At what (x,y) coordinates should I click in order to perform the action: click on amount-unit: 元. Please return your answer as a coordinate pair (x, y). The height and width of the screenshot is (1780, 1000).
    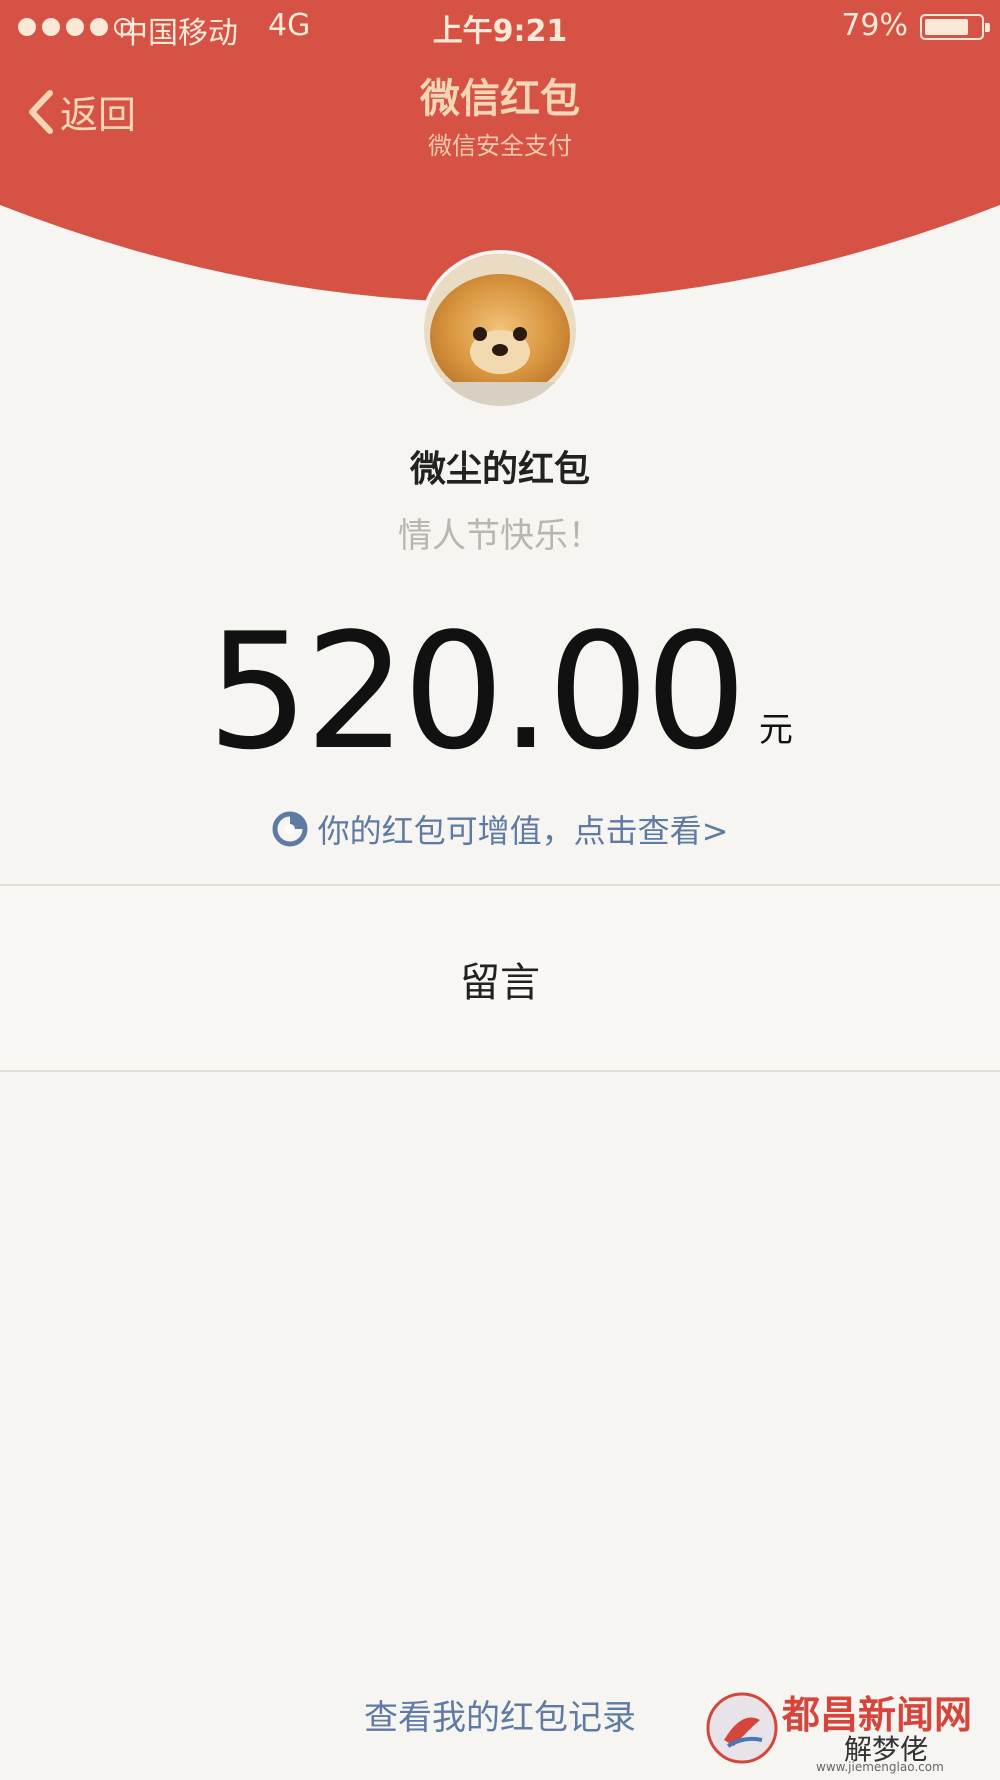
    Looking at the image, I should click on (775, 730).